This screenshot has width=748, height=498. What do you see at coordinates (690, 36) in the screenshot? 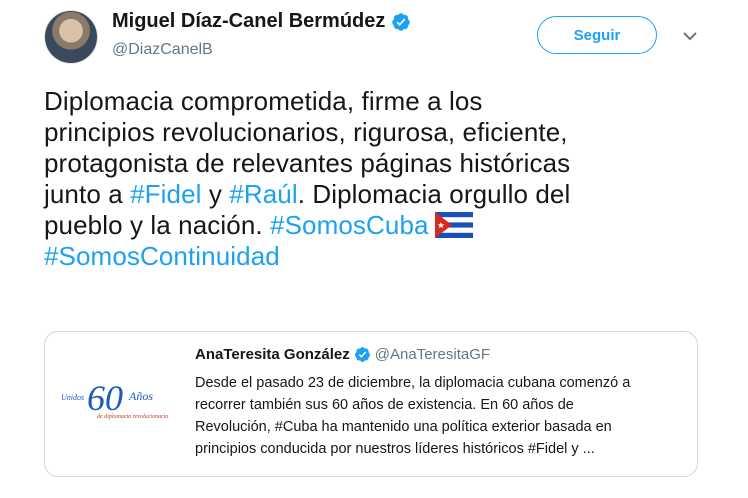
I see `chevron-down-icon` at bounding box center [690, 36].